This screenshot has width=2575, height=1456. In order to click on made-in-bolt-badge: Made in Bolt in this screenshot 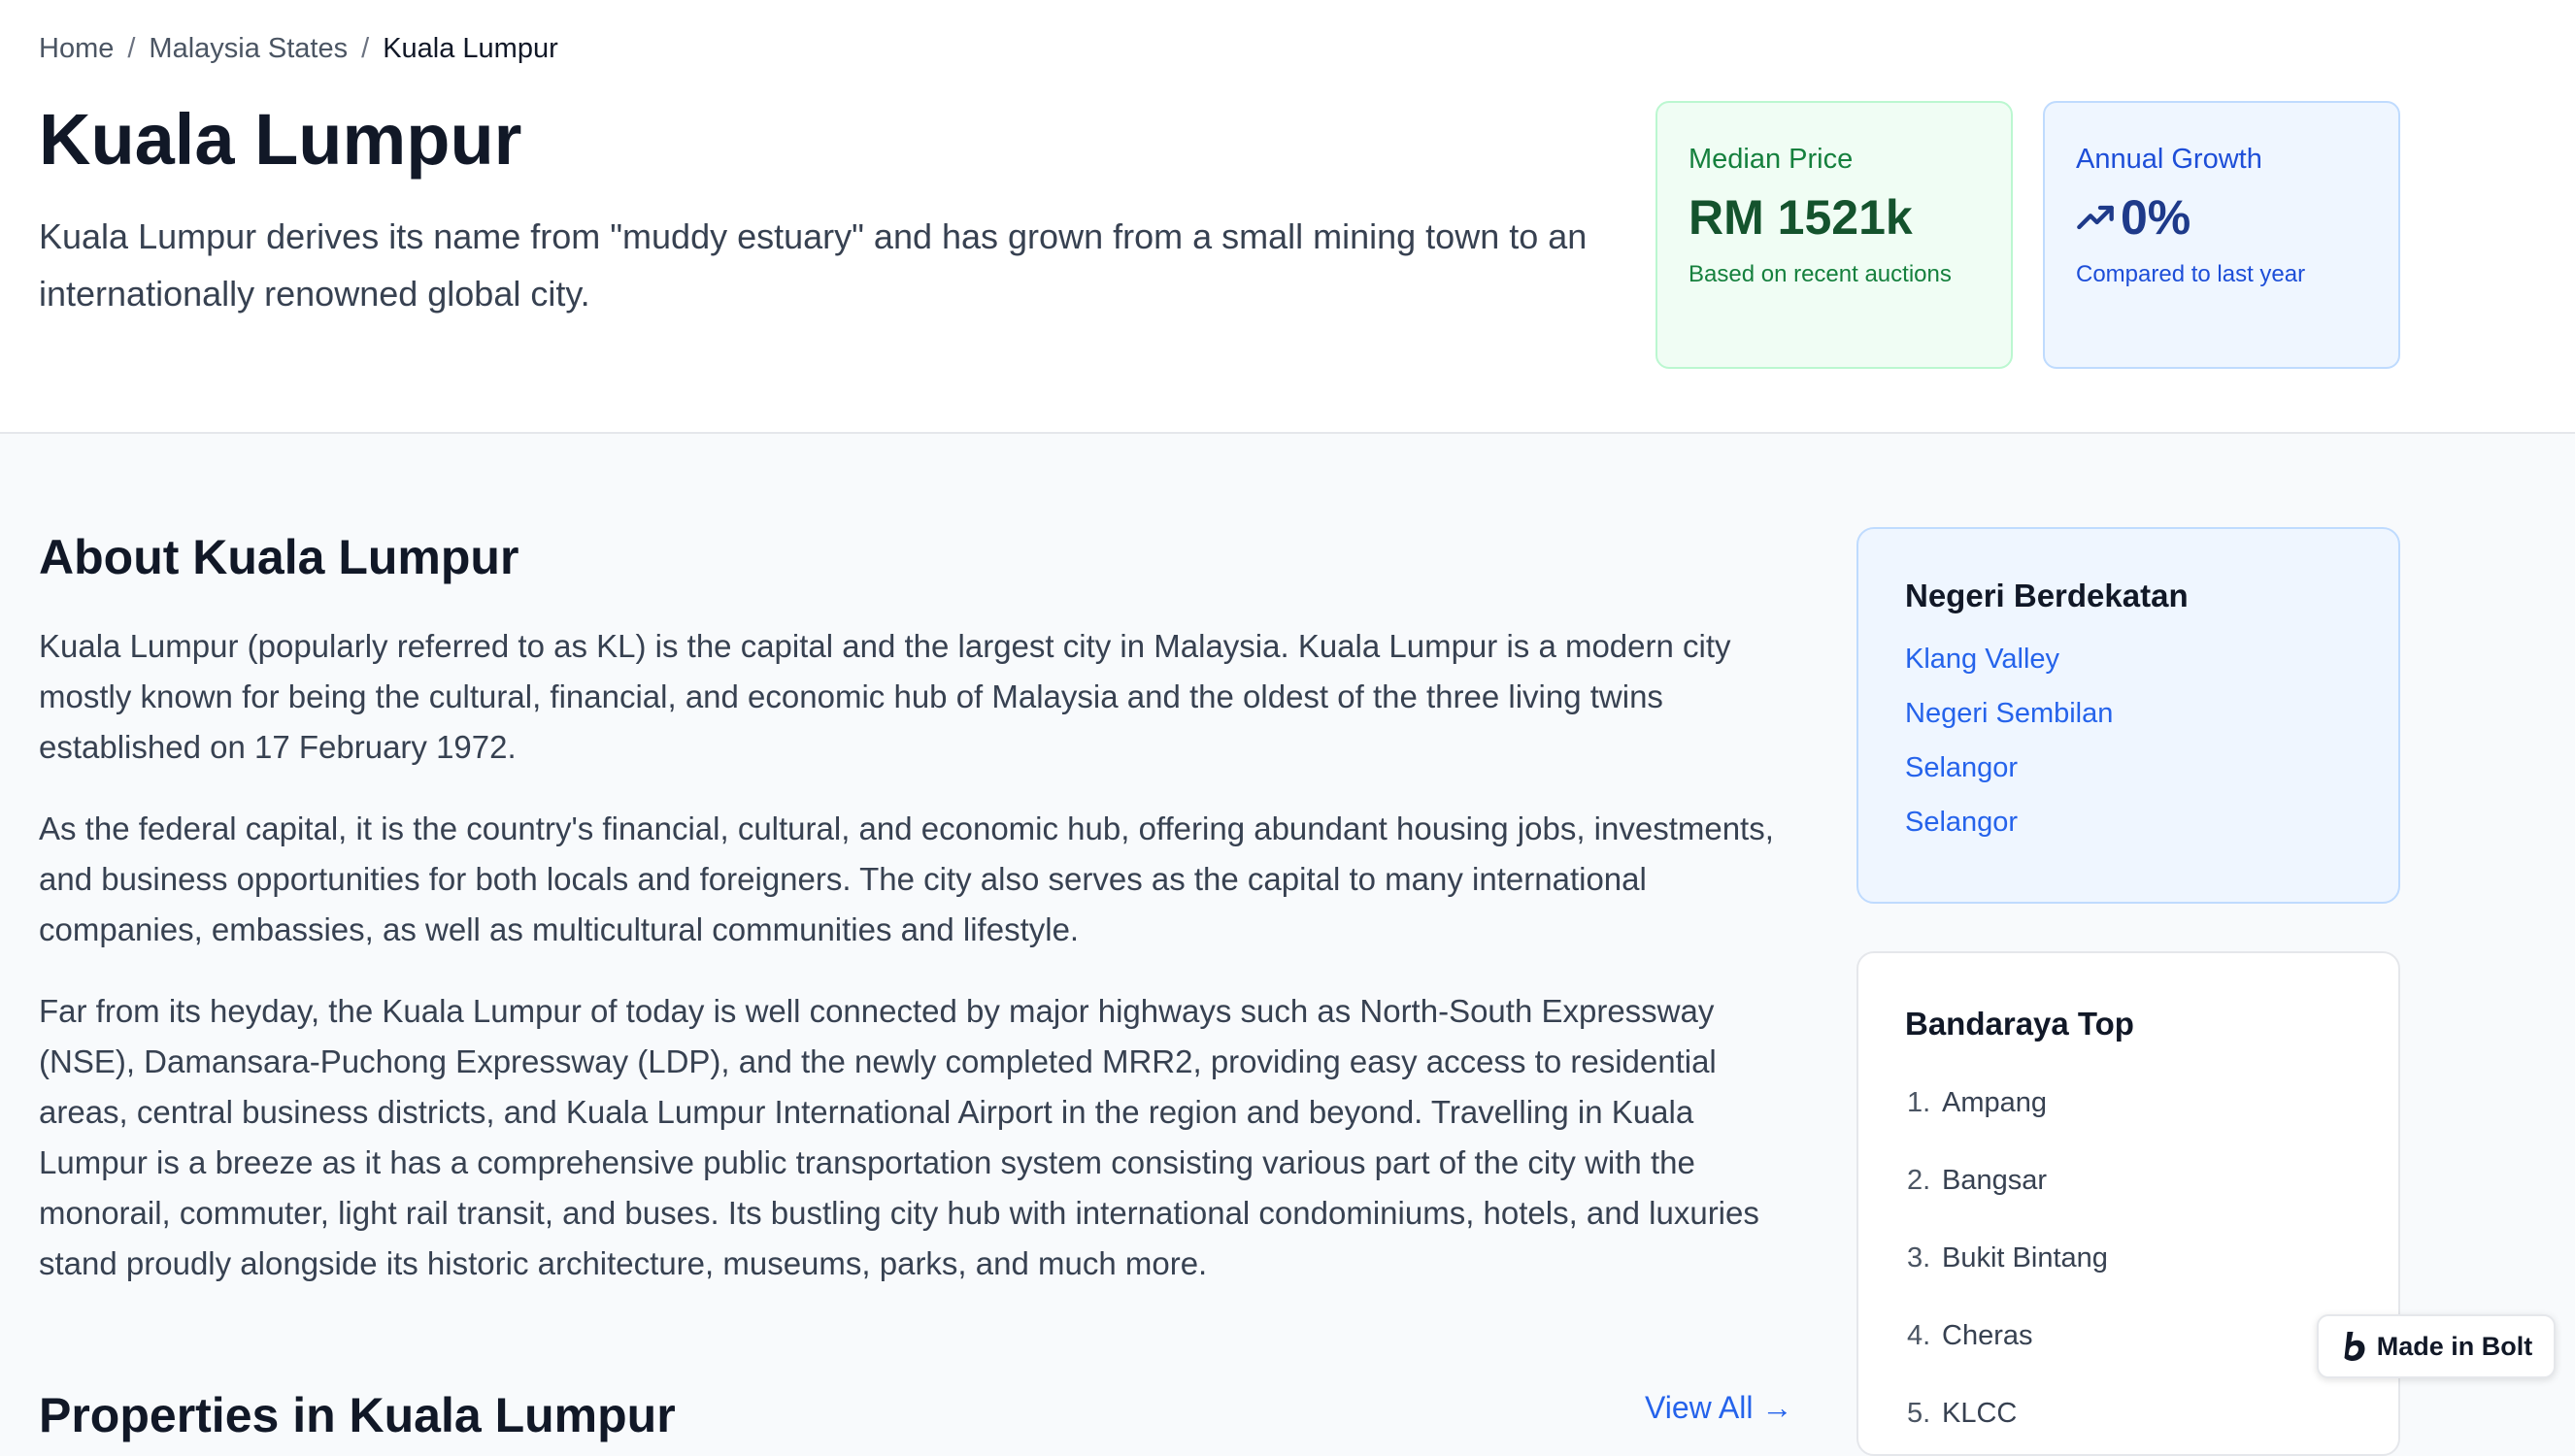, I will do `click(2436, 1346)`.